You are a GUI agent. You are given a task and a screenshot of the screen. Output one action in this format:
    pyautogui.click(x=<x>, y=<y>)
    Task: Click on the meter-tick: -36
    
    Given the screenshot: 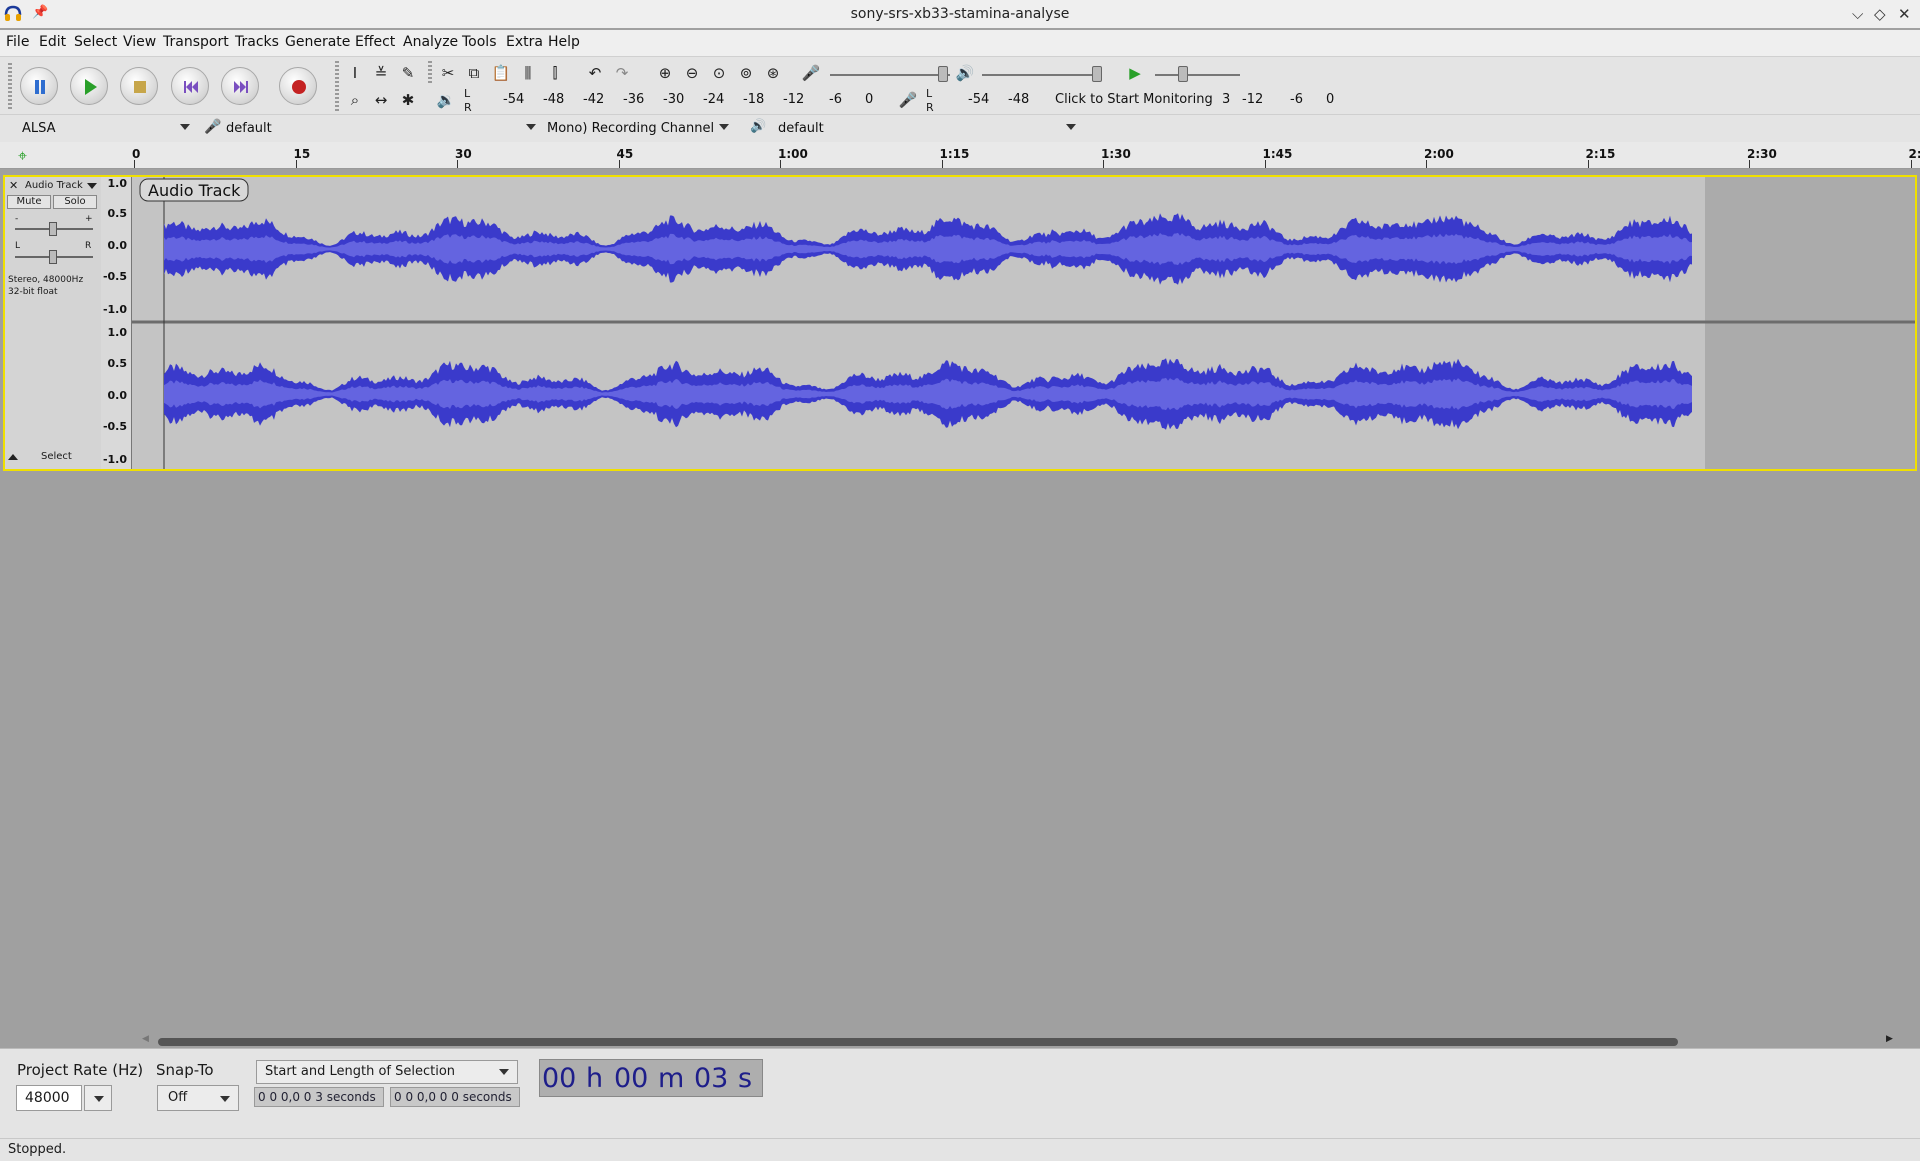 What is the action you would take?
    pyautogui.click(x=633, y=99)
    